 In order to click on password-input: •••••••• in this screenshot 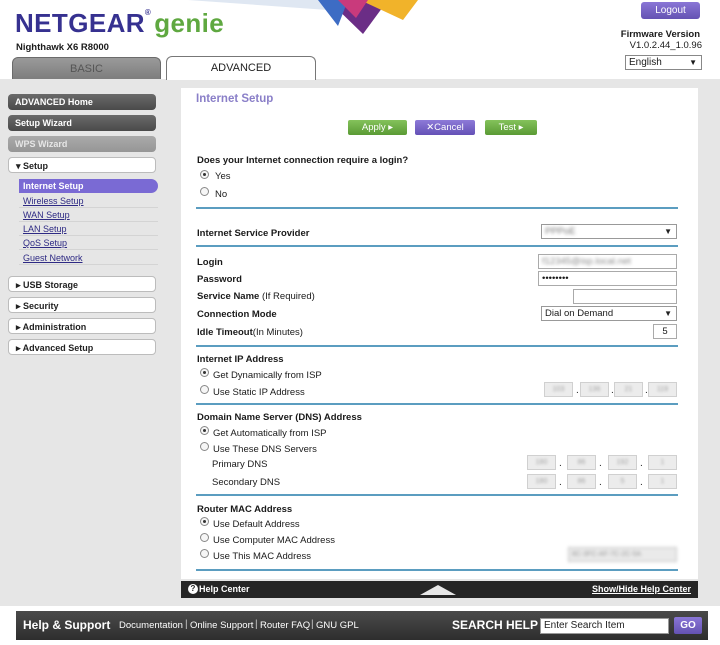, I will do `click(607, 278)`.